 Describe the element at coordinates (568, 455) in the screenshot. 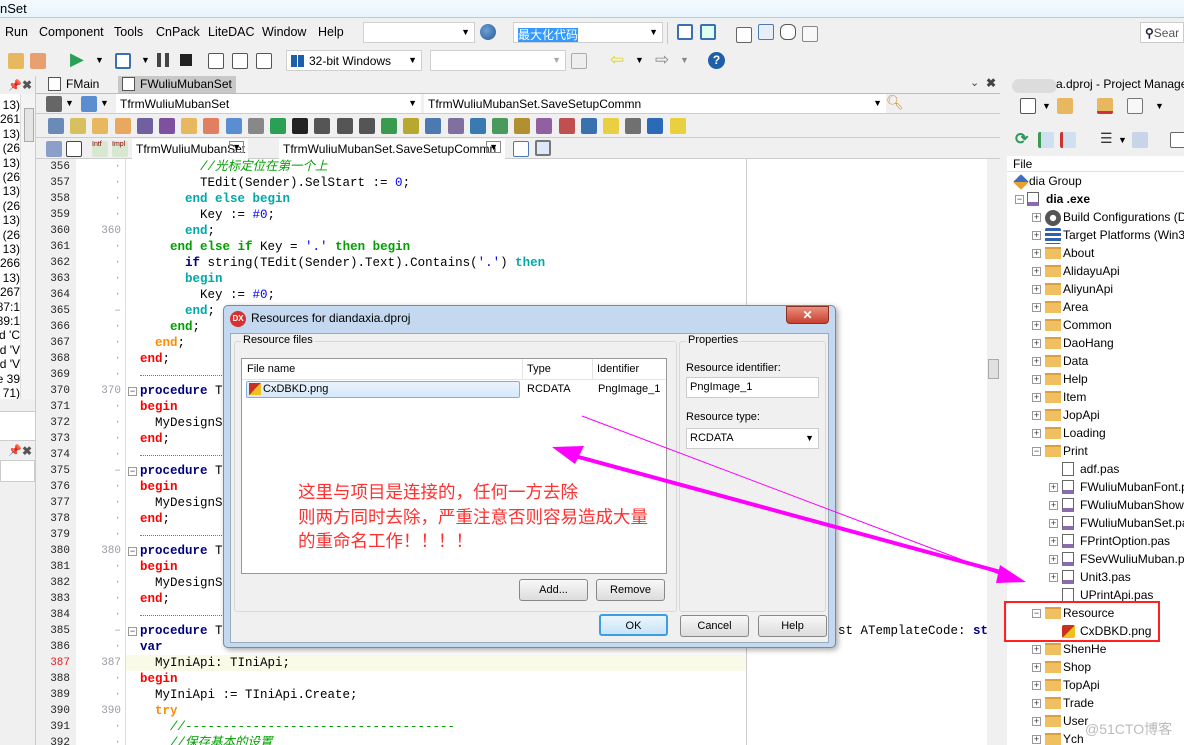

I see `arrow-head-left` at that location.